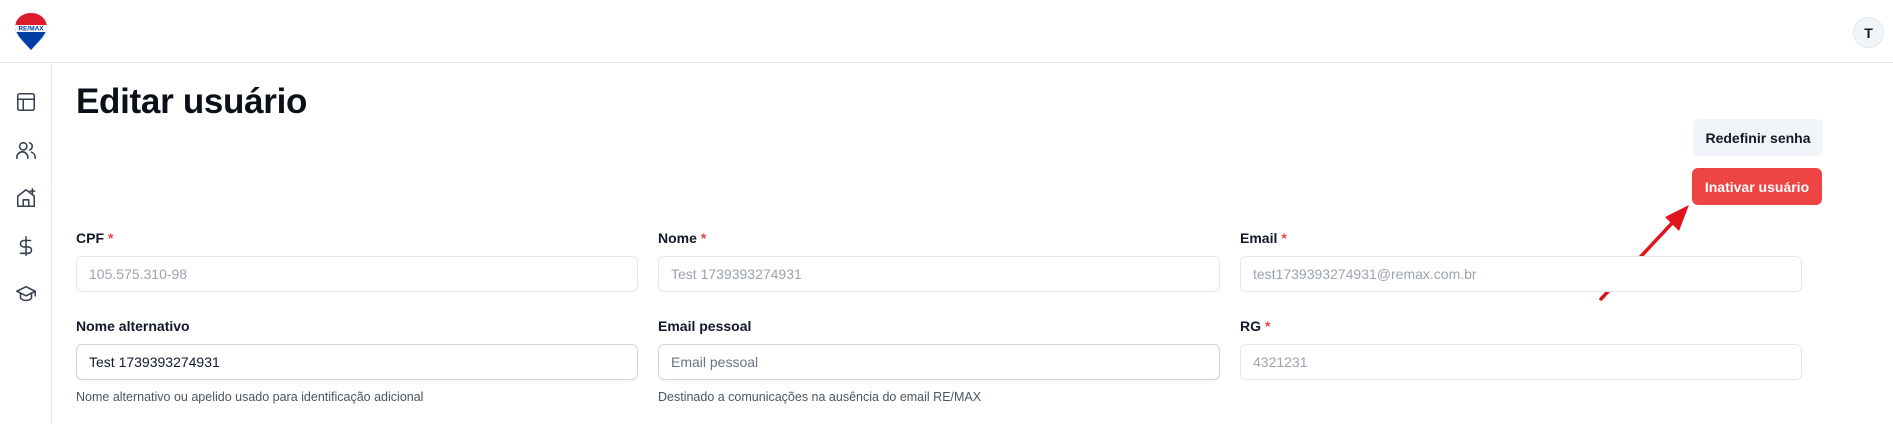 The width and height of the screenshot is (1893, 424). I want to click on avatar-initial: T, so click(1868, 32).